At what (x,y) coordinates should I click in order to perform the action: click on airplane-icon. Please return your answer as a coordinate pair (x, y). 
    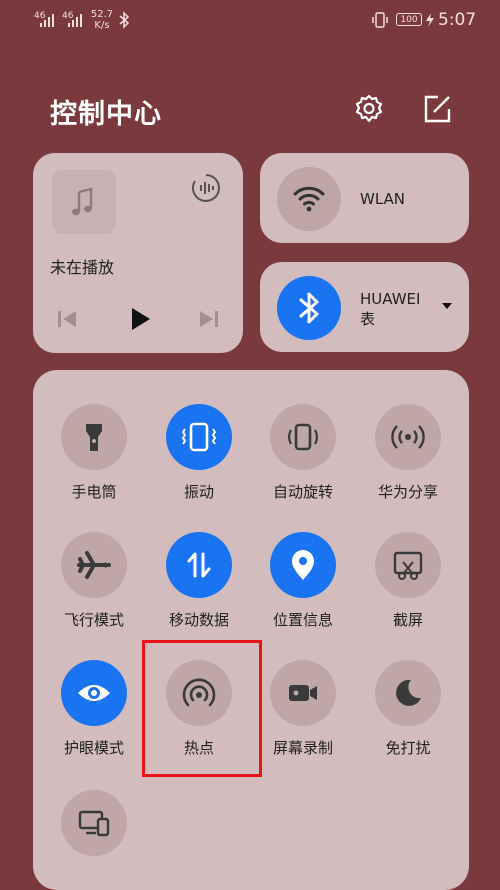
    Looking at the image, I should click on (94, 565).